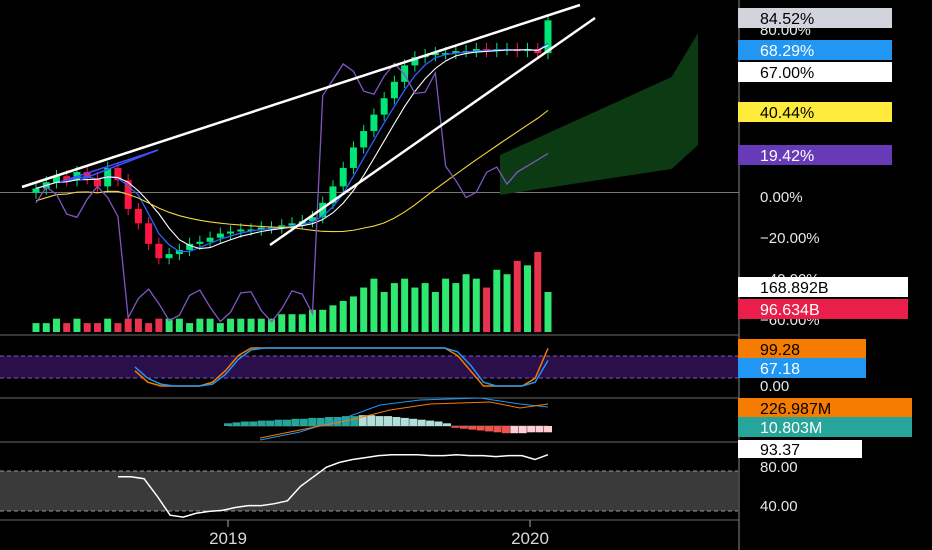 The height and width of the screenshot is (550, 932). What do you see at coordinates (815, 50) in the screenshot?
I see `price-value-tag: 68.29%` at bounding box center [815, 50].